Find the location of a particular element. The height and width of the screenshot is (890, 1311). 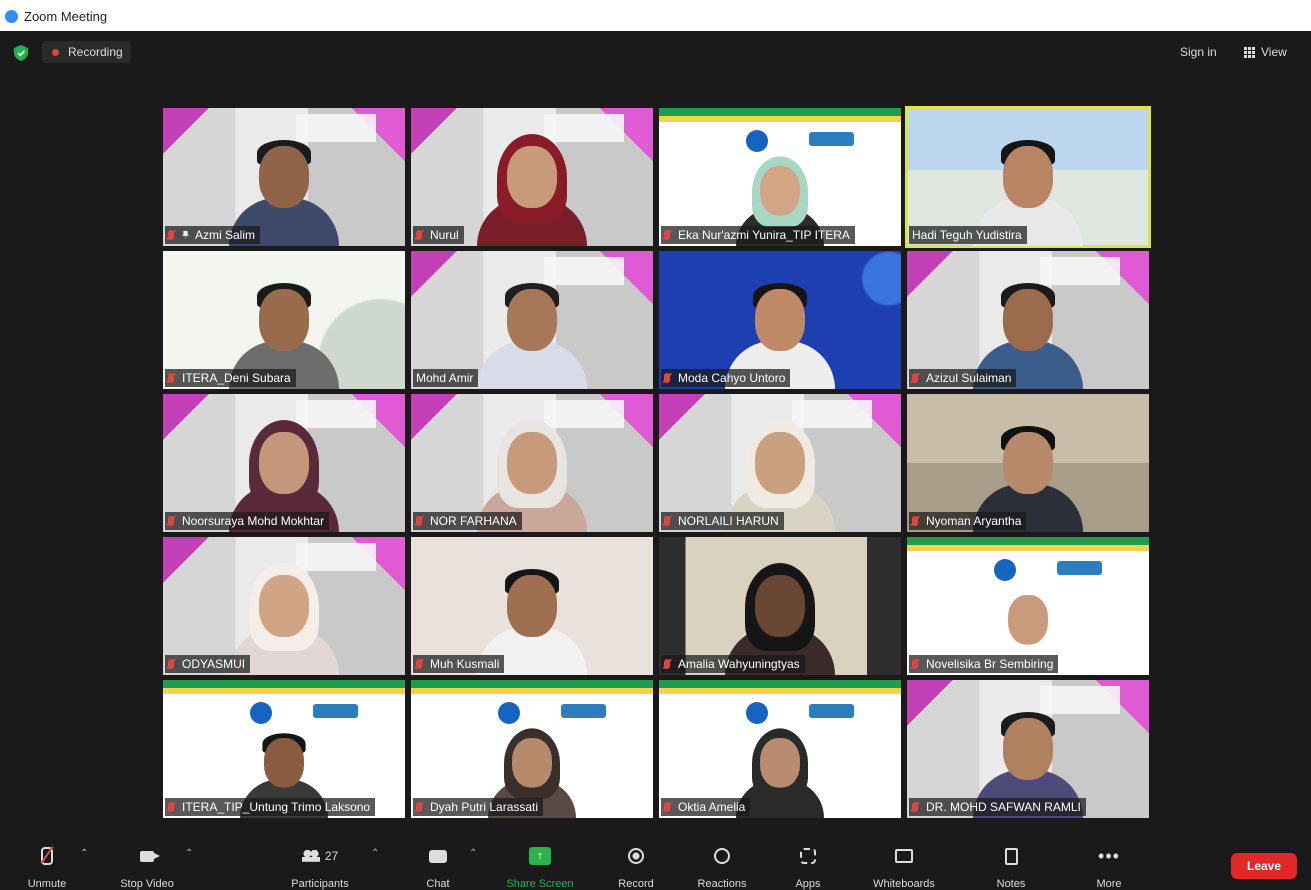

more-button: ••• More is located at coordinates (1109, 867).